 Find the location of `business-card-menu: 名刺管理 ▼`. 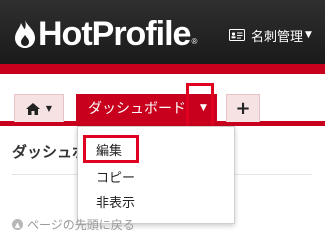

business-card-menu: 名刺管理 ▼ is located at coordinates (270, 35).